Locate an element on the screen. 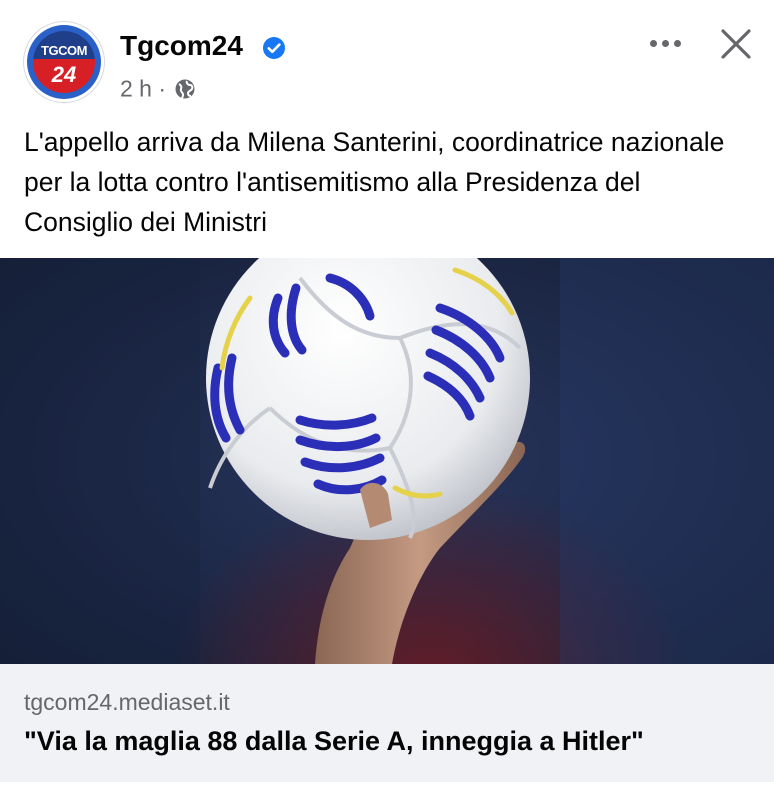 The image size is (774, 800). globe-icon is located at coordinates (185, 89).